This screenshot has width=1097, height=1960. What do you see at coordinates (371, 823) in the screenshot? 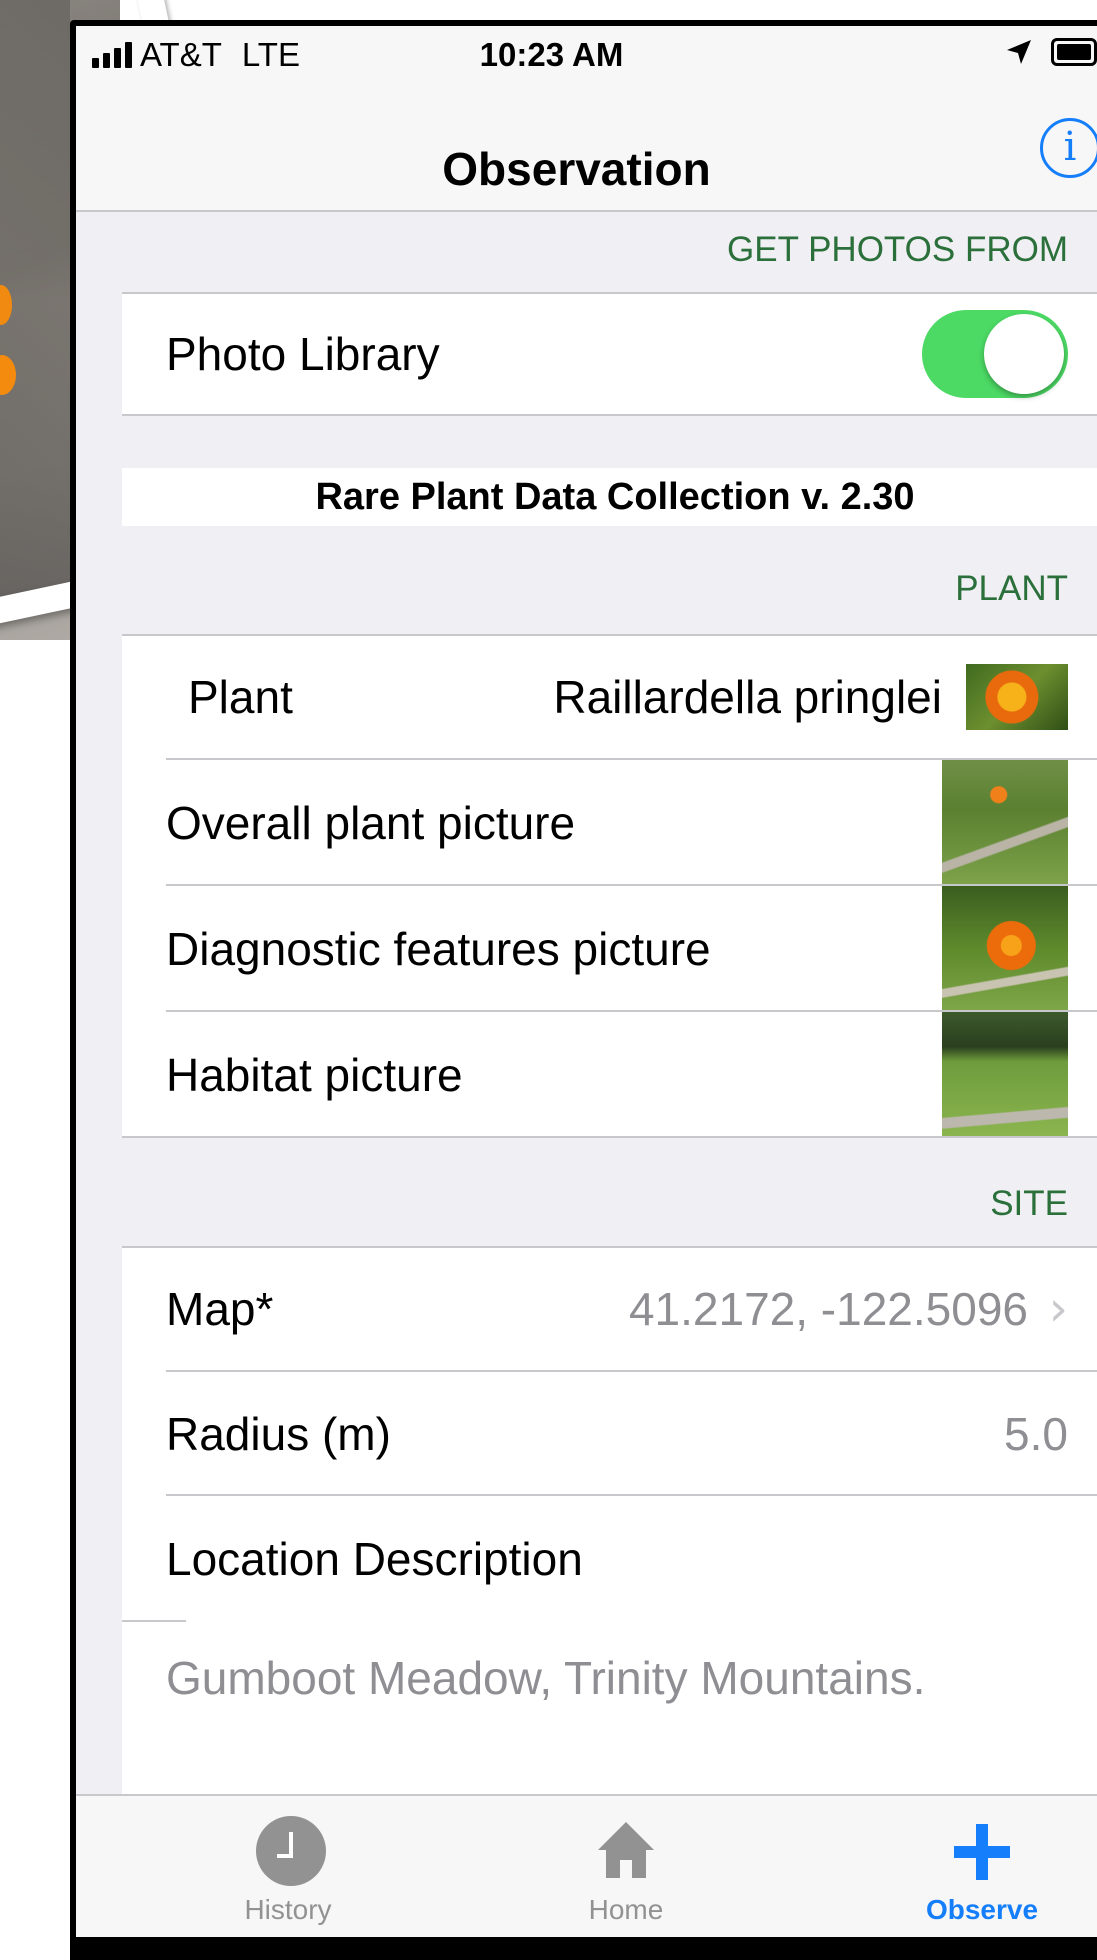
I see `overall-picture-label: Overall plant picture` at bounding box center [371, 823].